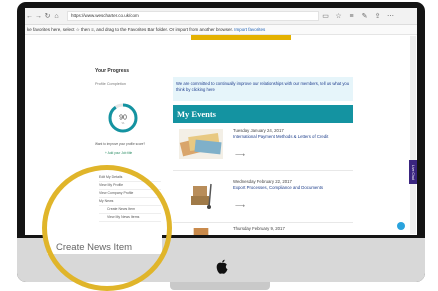 The height and width of the screenshot is (291, 438). What do you see at coordinates (413, 172) in the screenshot?
I see `live-chat-button: Live Chat` at bounding box center [413, 172].